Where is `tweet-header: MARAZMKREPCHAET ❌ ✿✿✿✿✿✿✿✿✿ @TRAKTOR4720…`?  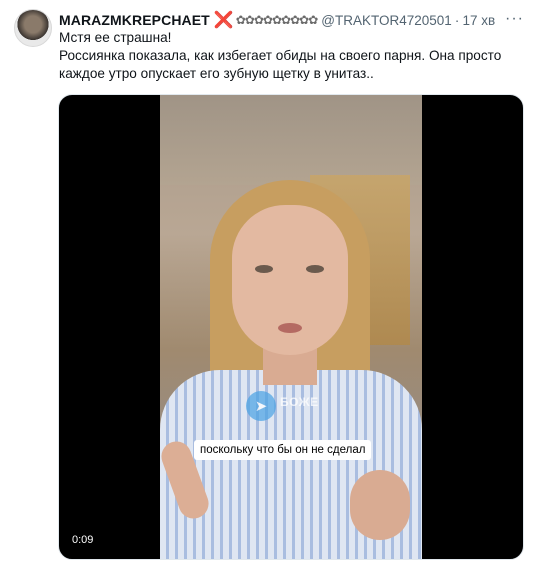 tweet-header: MARAZMKREPCHAET ❌ ✿✿✿✿✿✿✿✿✿ @TRAKTOR4720… is located at coordinates (292, 20).